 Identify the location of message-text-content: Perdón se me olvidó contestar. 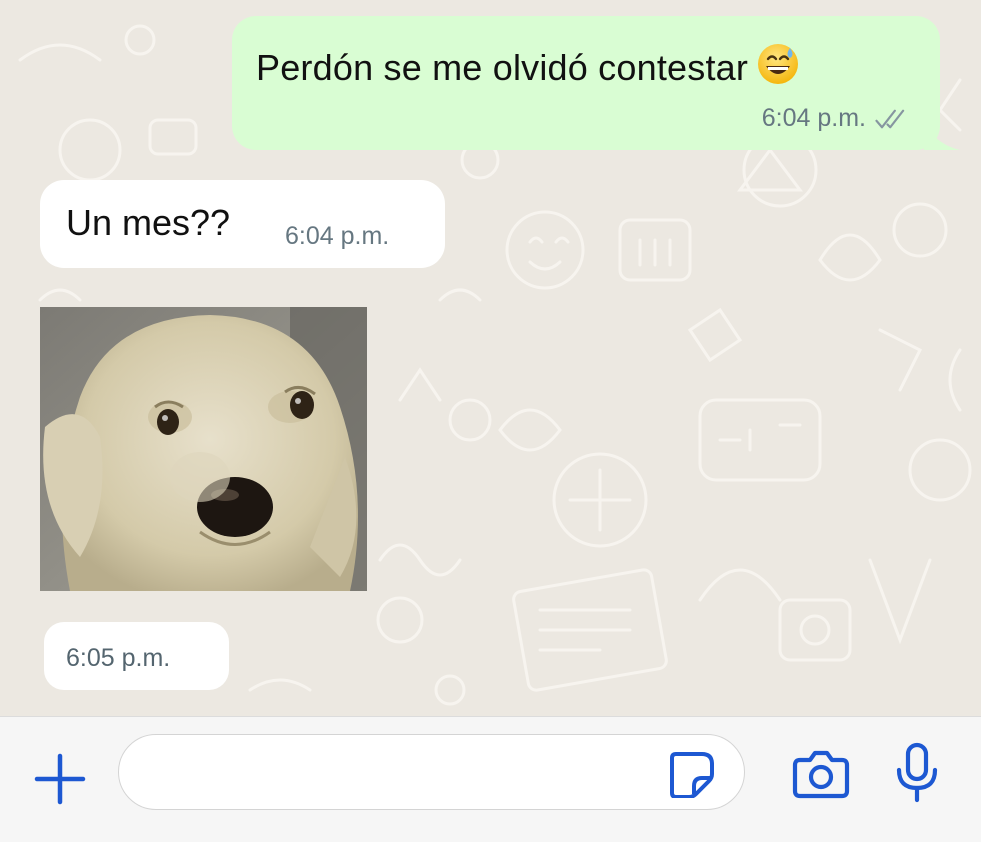
(502, 67).